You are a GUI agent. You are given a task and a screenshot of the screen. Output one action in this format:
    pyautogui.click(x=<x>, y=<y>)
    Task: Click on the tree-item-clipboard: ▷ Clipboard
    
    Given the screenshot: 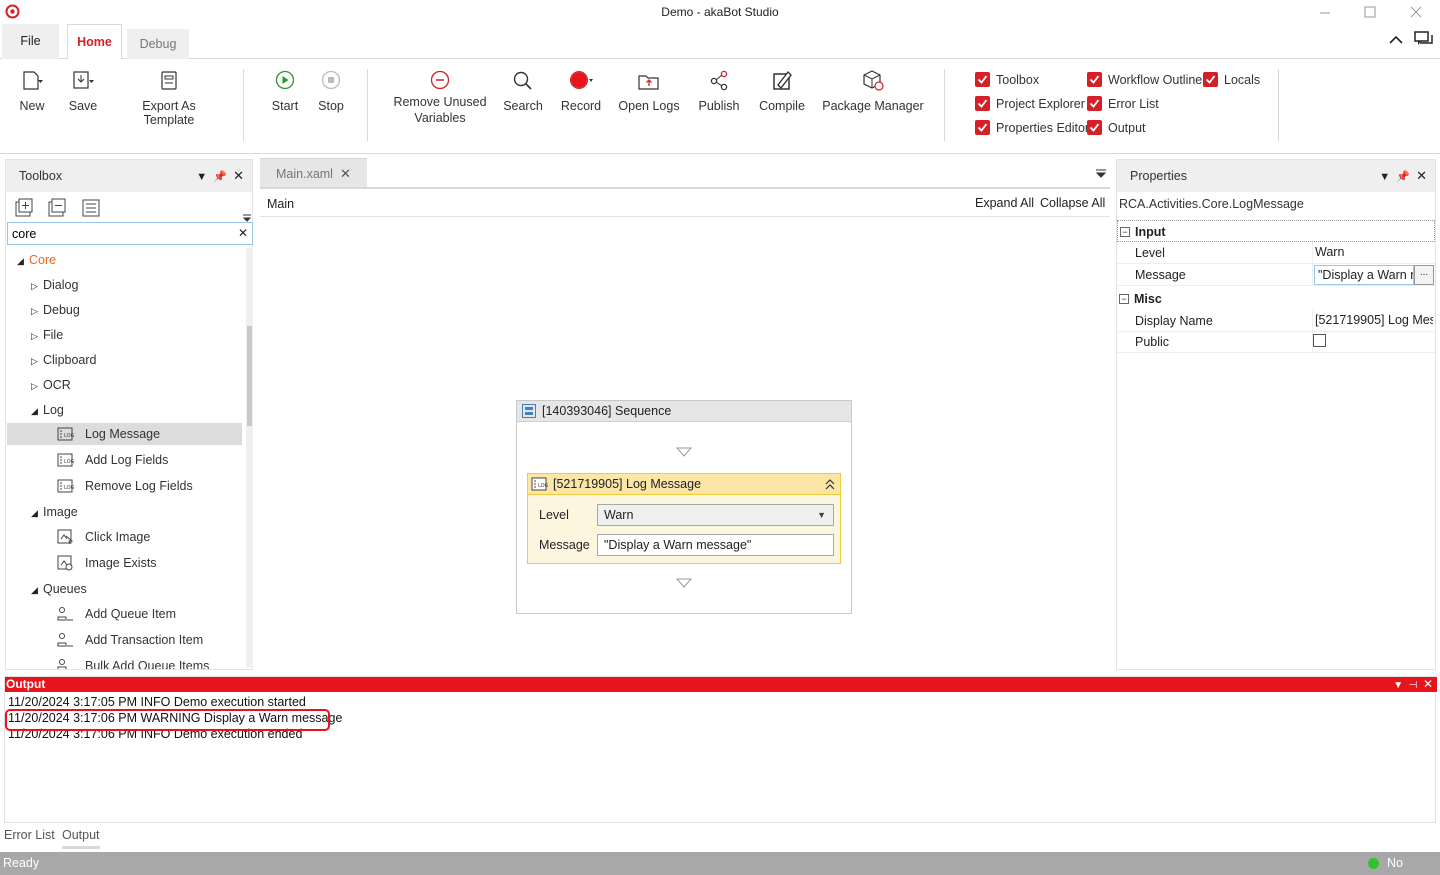 What is the action you would take?
    pyautogui.click(x=64, y=360)
    